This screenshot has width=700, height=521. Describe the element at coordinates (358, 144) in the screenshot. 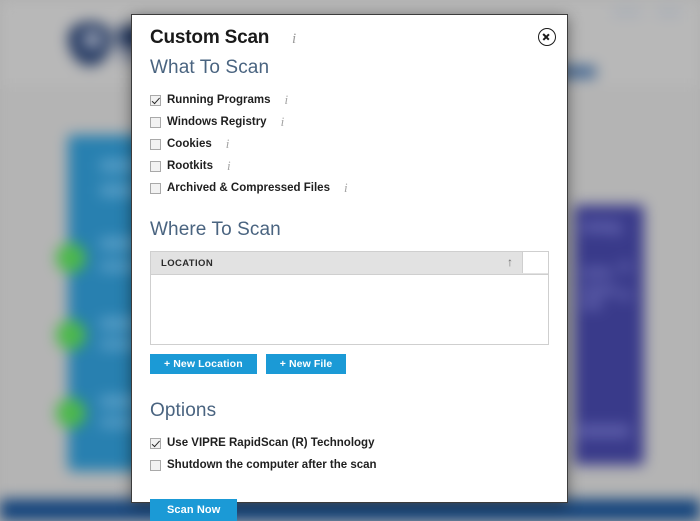

I see `list-item: Cookies i` at that location.